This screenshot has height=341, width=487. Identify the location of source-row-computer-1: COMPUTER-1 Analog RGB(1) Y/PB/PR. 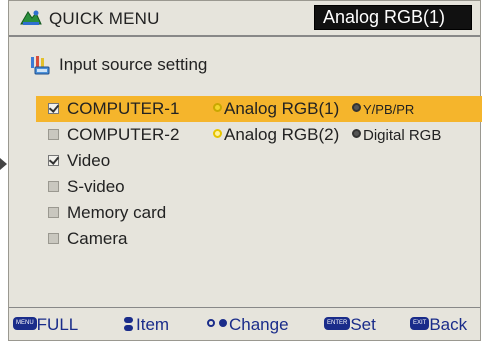
(259, 109).